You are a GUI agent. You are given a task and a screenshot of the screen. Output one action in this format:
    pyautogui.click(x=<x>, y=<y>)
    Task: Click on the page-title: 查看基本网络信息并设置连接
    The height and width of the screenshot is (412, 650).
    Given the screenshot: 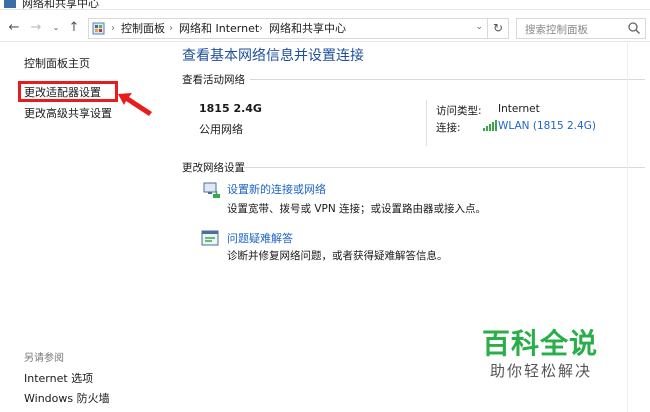 What is the action you would take?
    pyautogui.click(x=273, y=56)
    